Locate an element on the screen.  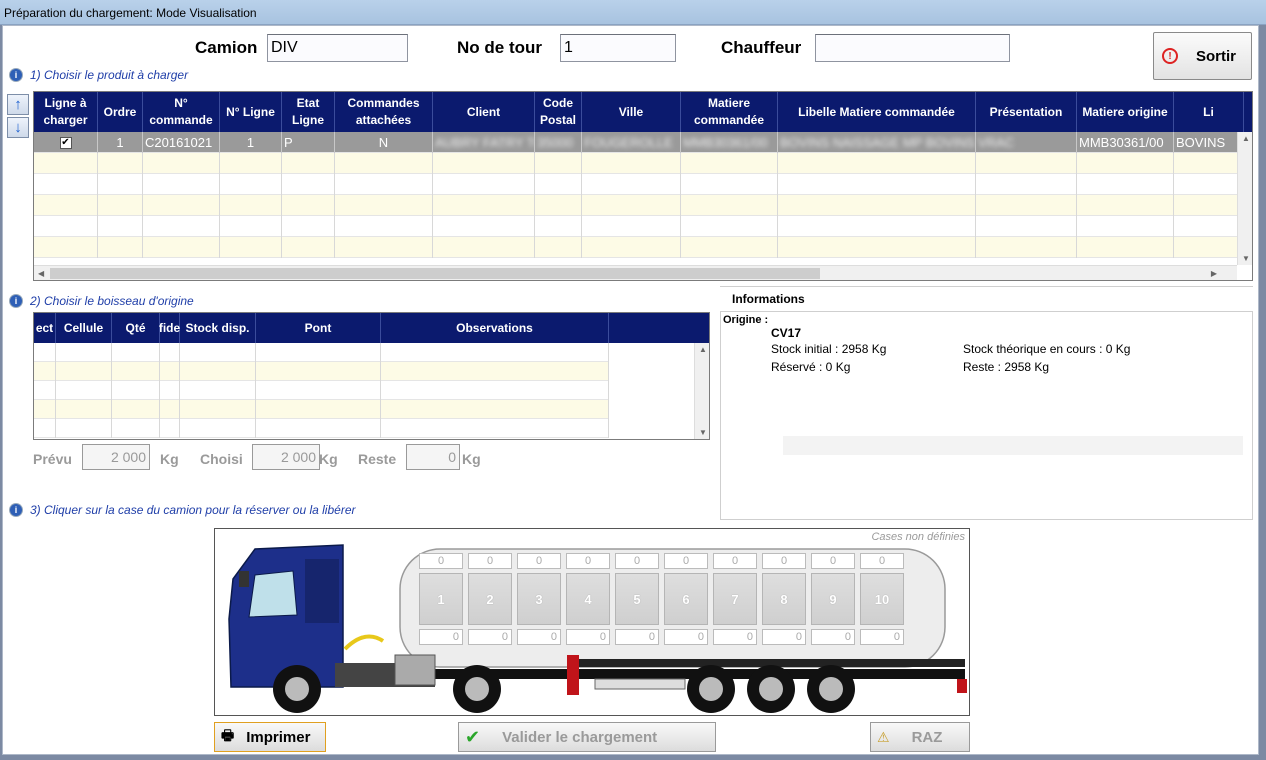
column-header: Pont is located at coordinates (318, 328).